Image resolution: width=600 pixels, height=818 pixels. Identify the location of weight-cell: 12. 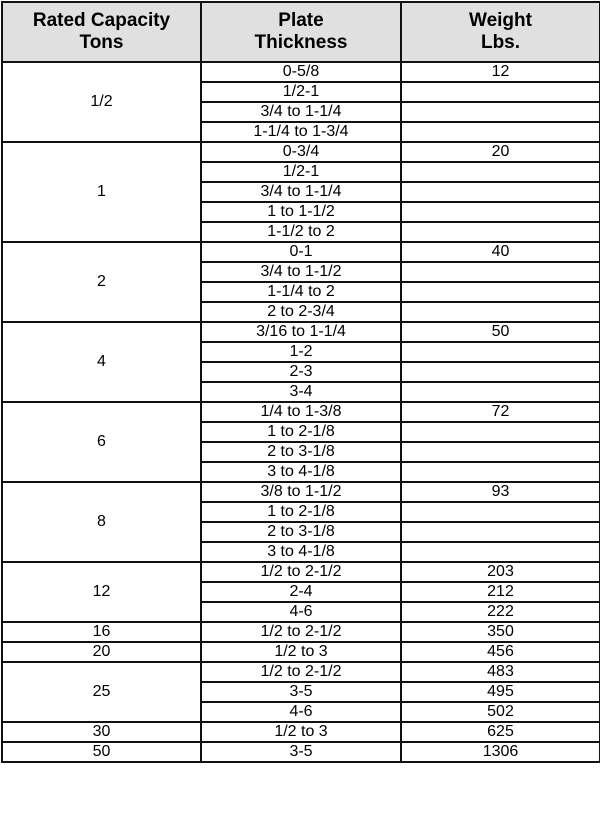
(500, 72).